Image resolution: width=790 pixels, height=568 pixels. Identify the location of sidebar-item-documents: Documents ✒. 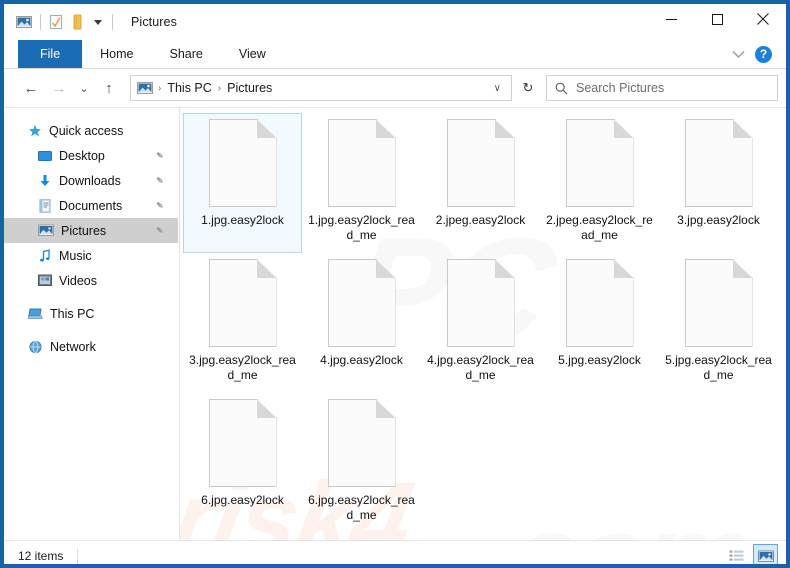
(91, 205).